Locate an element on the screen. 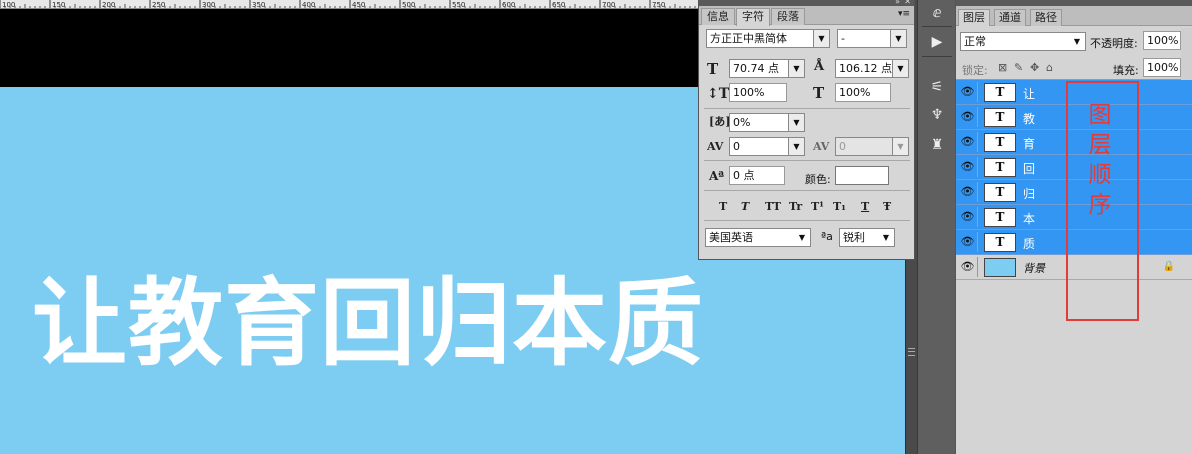  tab-paragraph: 段落 is located at coordinates (788, 16).